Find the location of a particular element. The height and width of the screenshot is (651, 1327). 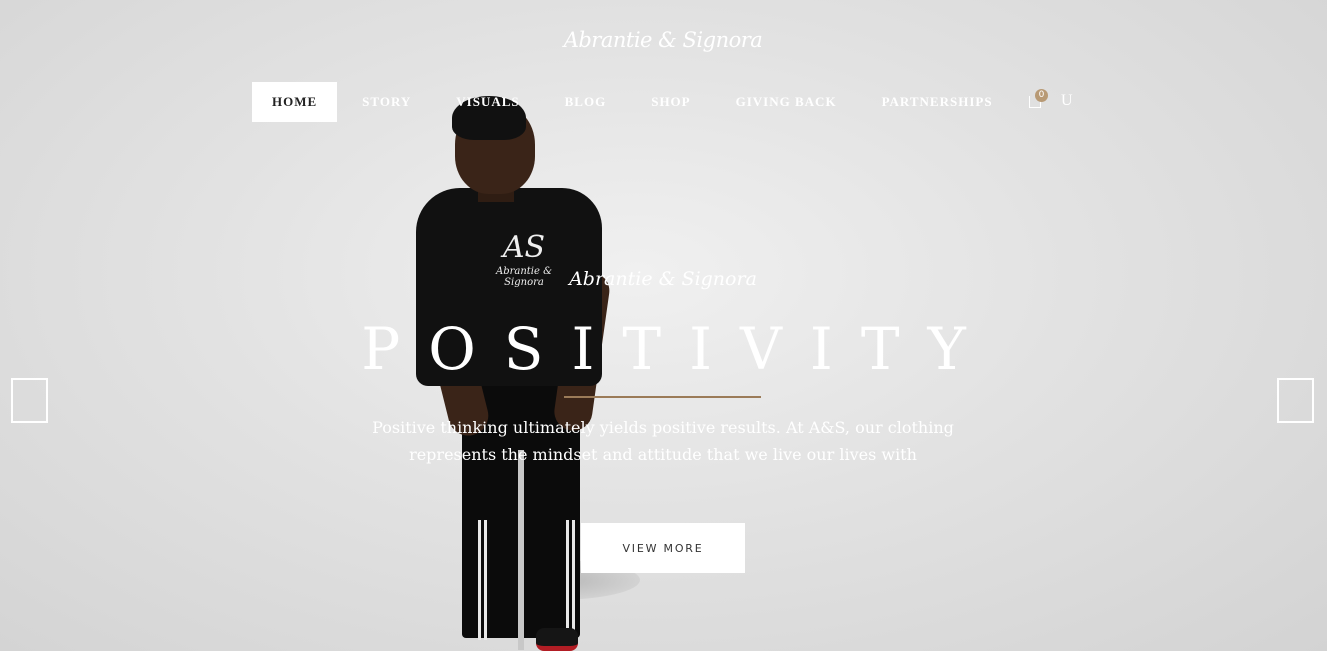

nav-item-visuals: VISUALS is located at coordinates (487, 102).